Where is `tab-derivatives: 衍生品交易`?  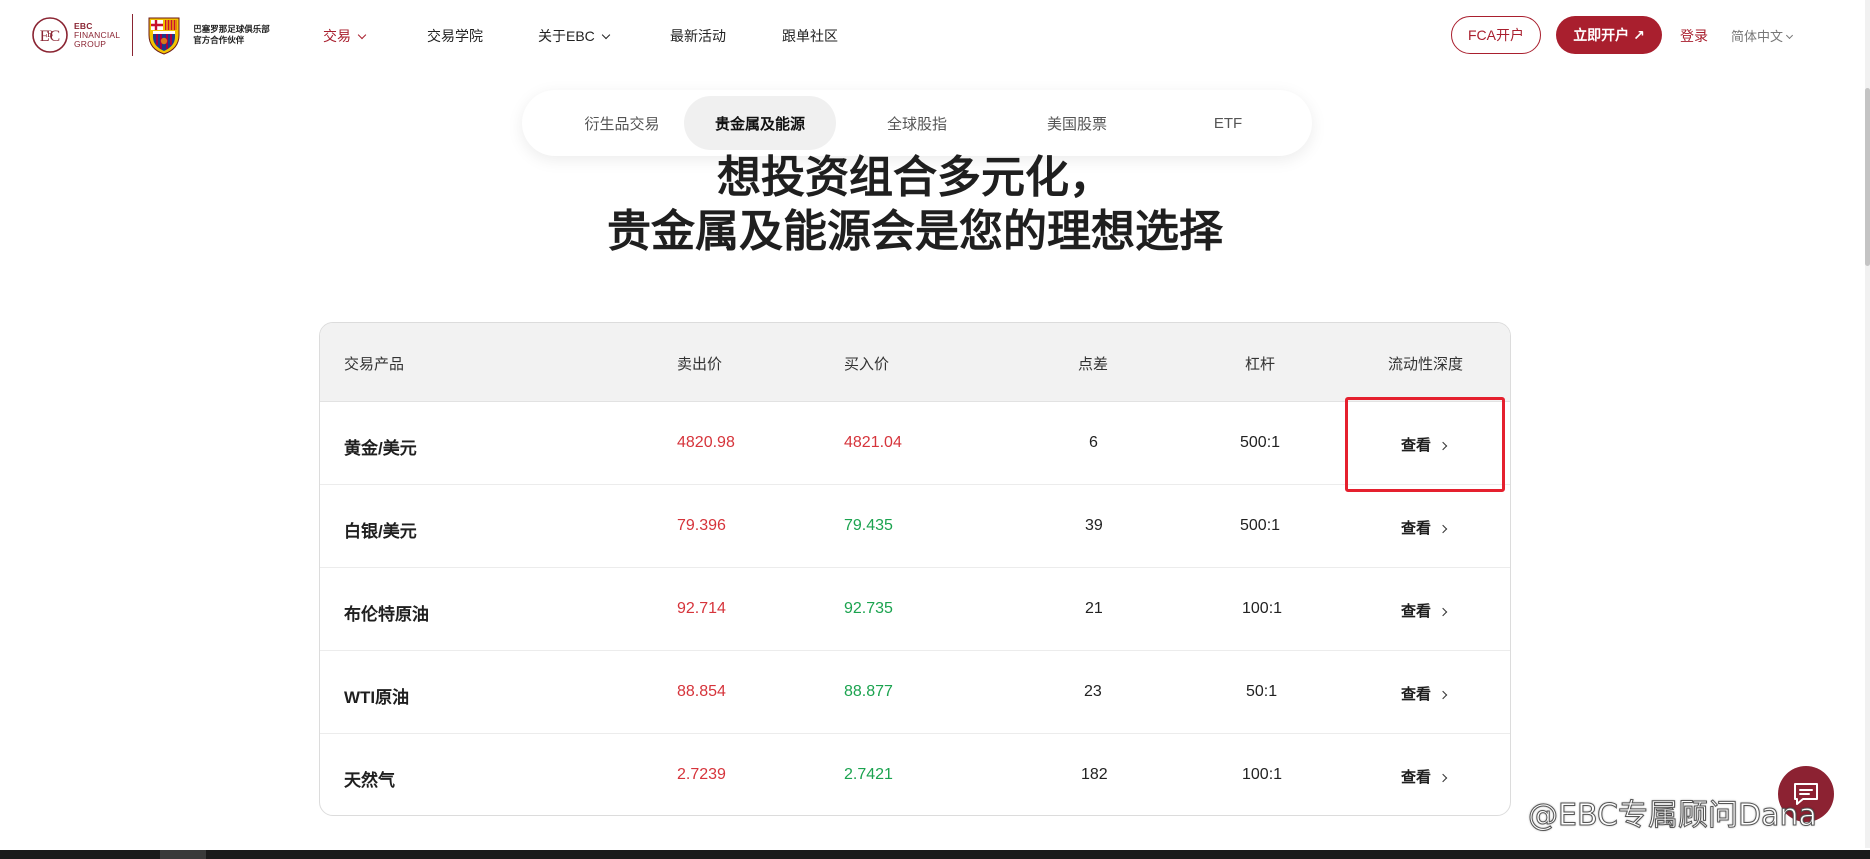 tab-derivatives: 衍生品交易 is located at coordinates (622, 123).